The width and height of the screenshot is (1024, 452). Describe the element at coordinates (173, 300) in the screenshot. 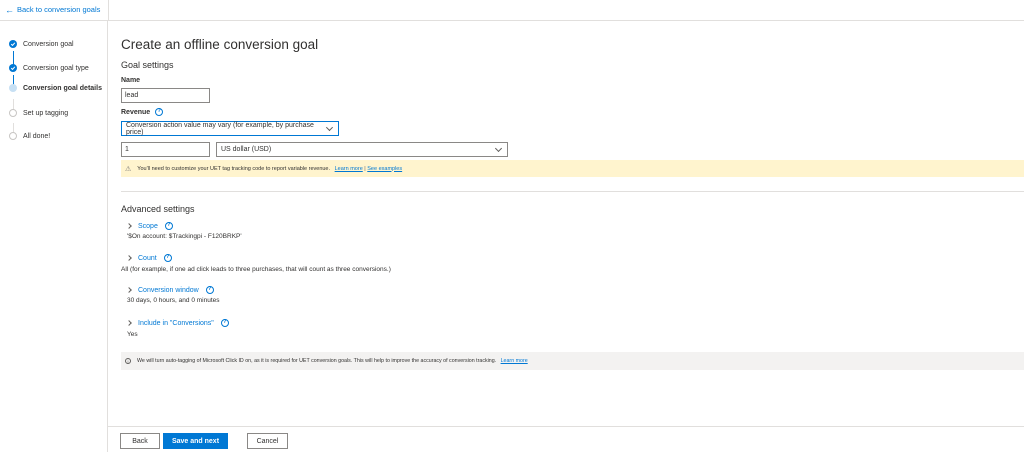

I see `conversion-window-value: 30 days, 0 hours, and 0 minutes` at that location.